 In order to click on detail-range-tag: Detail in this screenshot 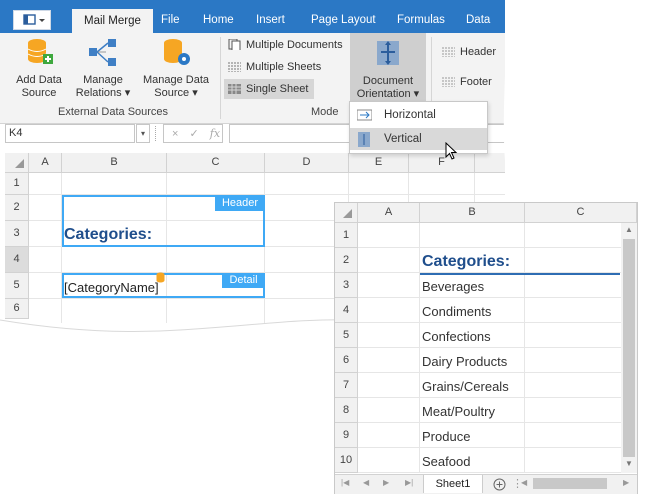, I will do `click(243, 280)`.